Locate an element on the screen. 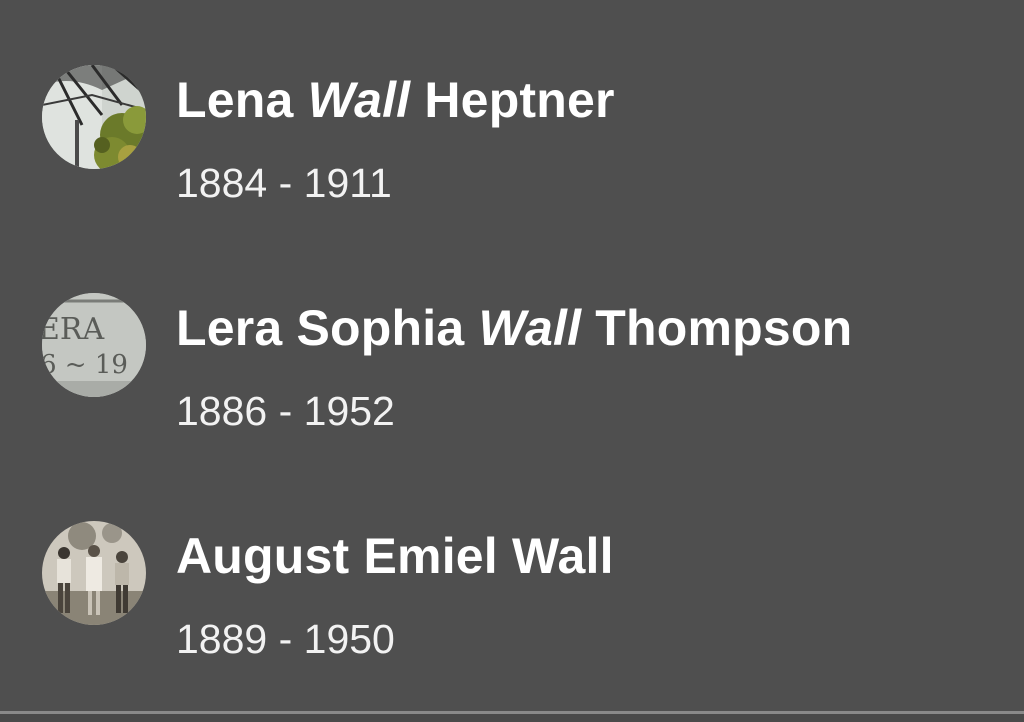 This screenshot has width=1024, height=722. gravestone-photo-thumbnail-icon: ERA 6 ~ 19 is located at coordinates (94, 345).